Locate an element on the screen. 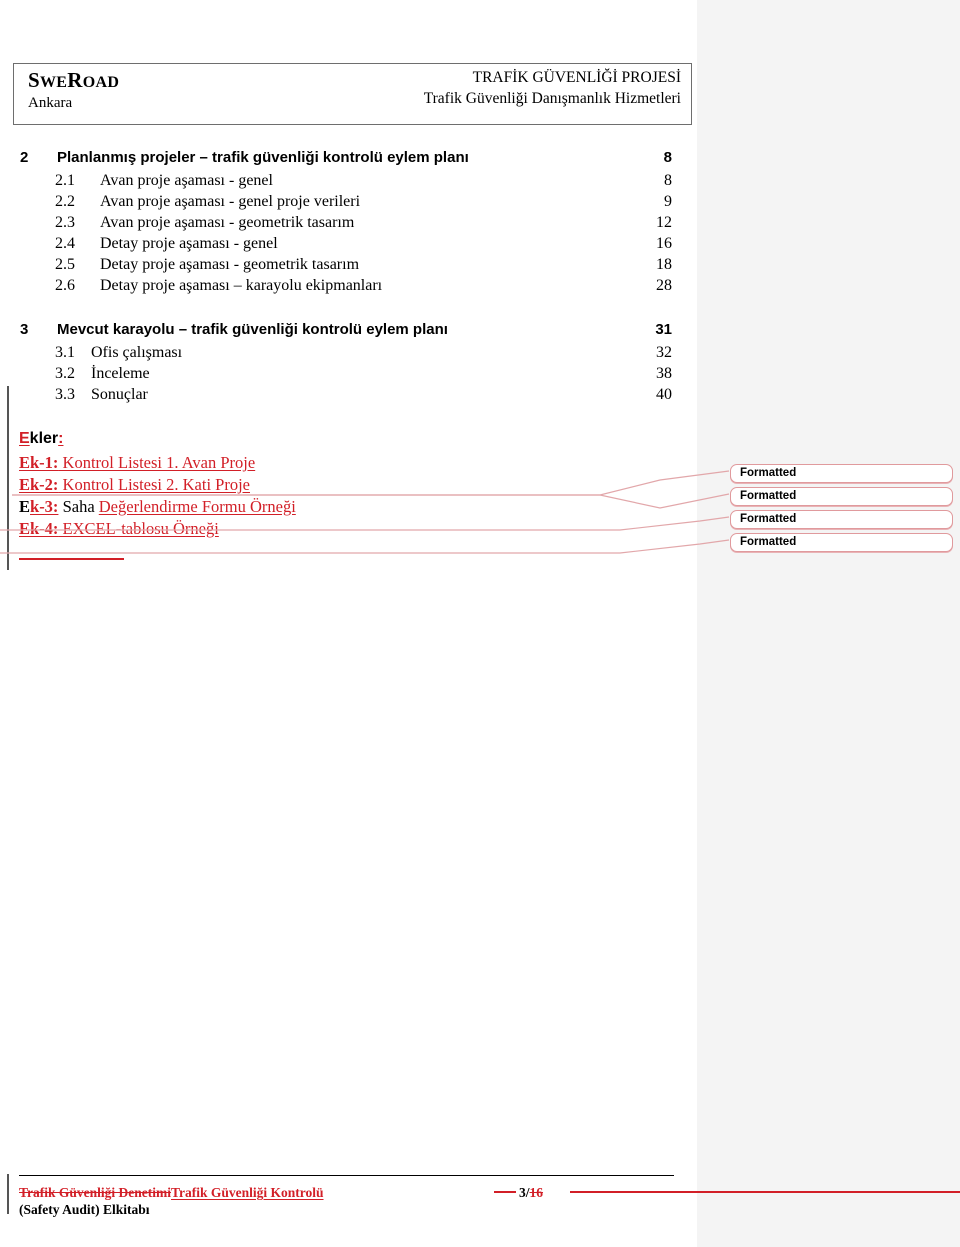 This screenshot has width=960, height=1247. annex-text: Kontrol Listesi 2. Kati Proje is located at coordinates (154, 484).